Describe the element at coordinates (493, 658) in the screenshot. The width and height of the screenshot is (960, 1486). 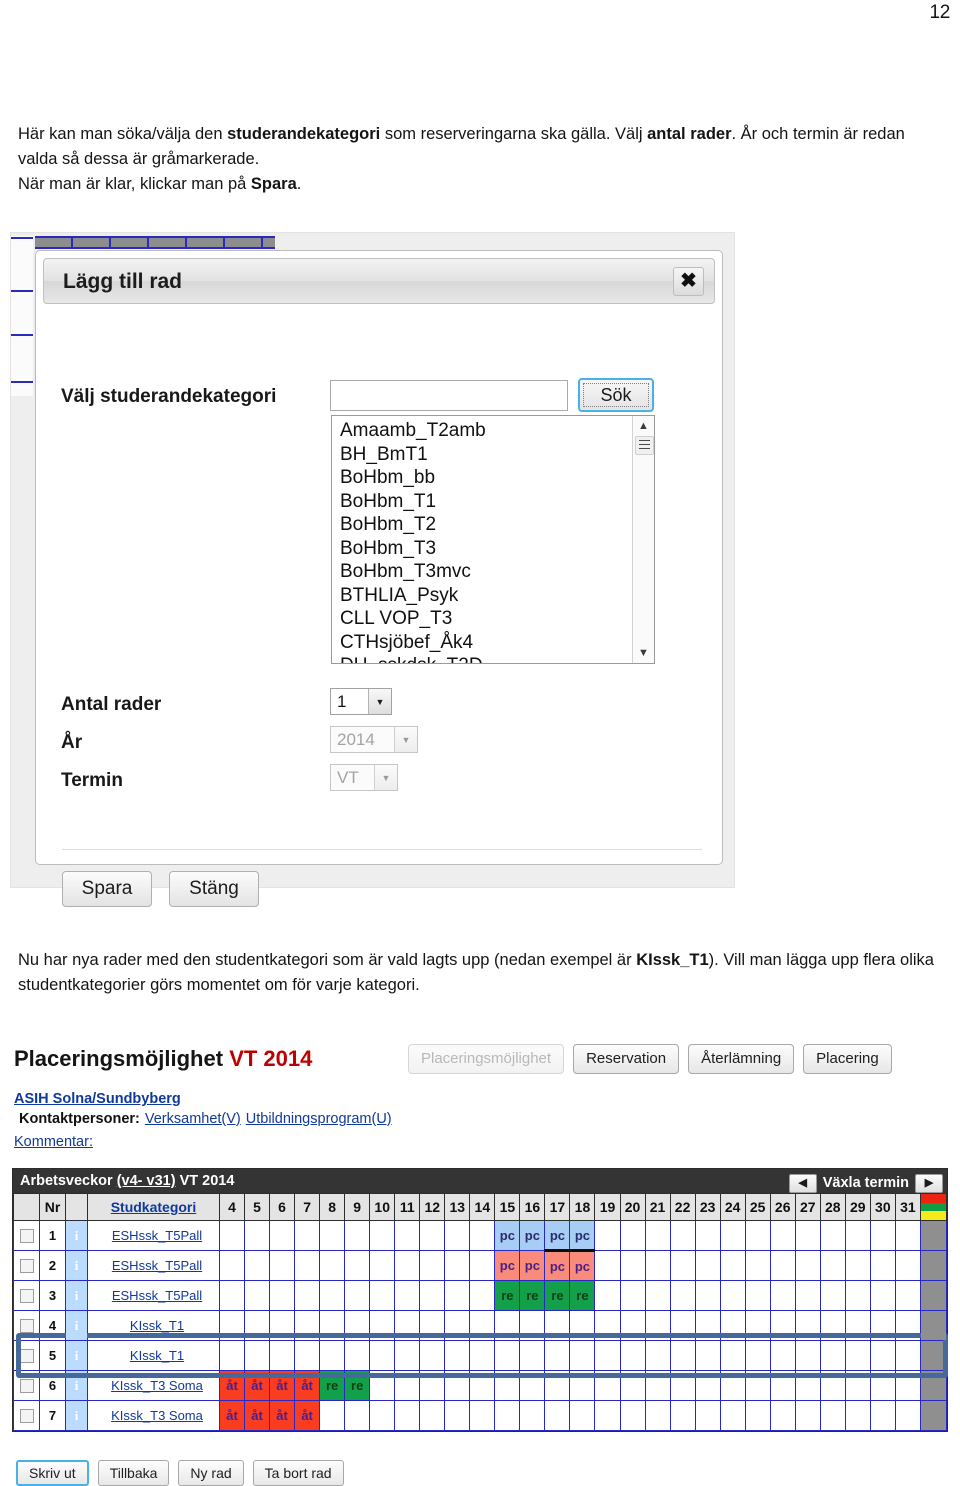
I see `list-item: DU_sskdsk_T2D` at that location.